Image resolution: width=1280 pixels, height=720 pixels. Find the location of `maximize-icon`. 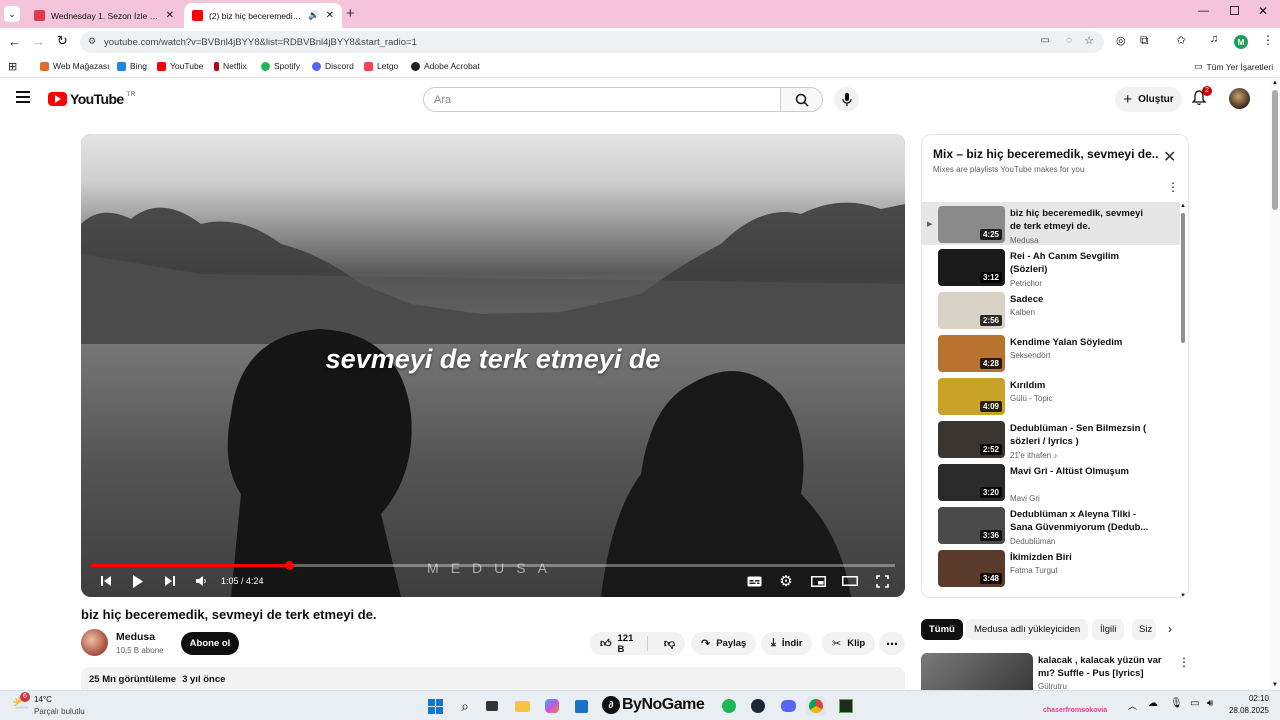

maximize-icon is located at coordinates (1234, 10).